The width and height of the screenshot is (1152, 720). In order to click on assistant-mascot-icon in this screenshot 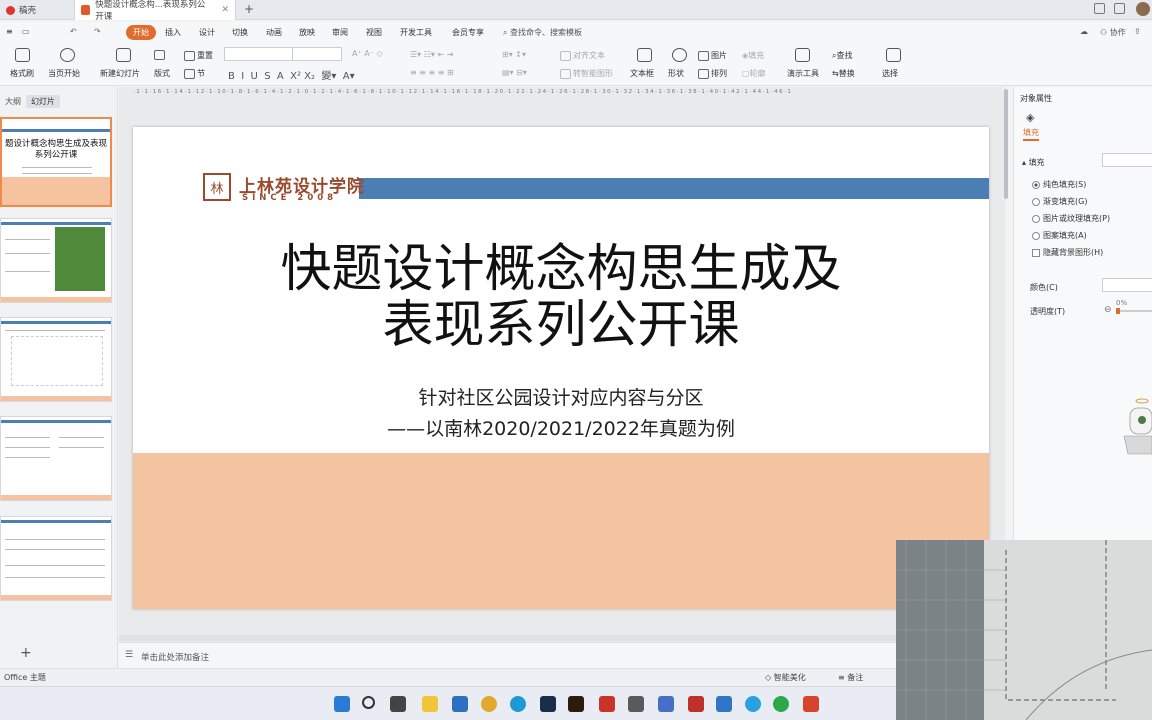, I will do `click(1135, 425)`.